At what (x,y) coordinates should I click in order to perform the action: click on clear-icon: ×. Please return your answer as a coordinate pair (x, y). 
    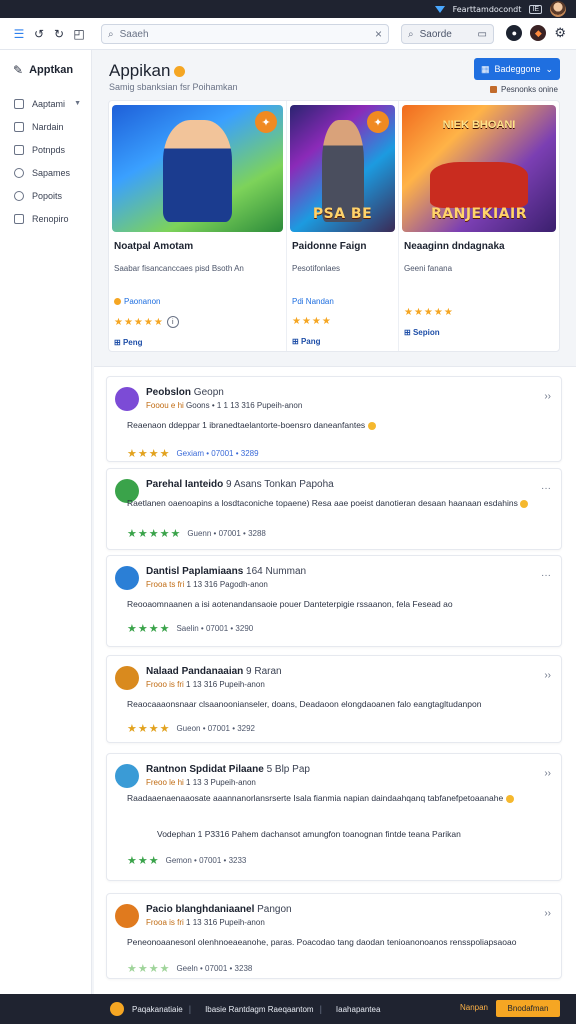
    Looking at the image, I should click on (378, 34).